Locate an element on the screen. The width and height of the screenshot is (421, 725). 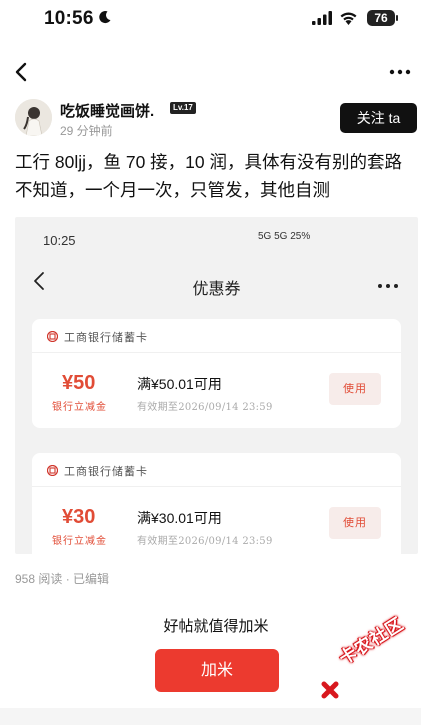
more-options-icon is located at coordinates (400, 72).